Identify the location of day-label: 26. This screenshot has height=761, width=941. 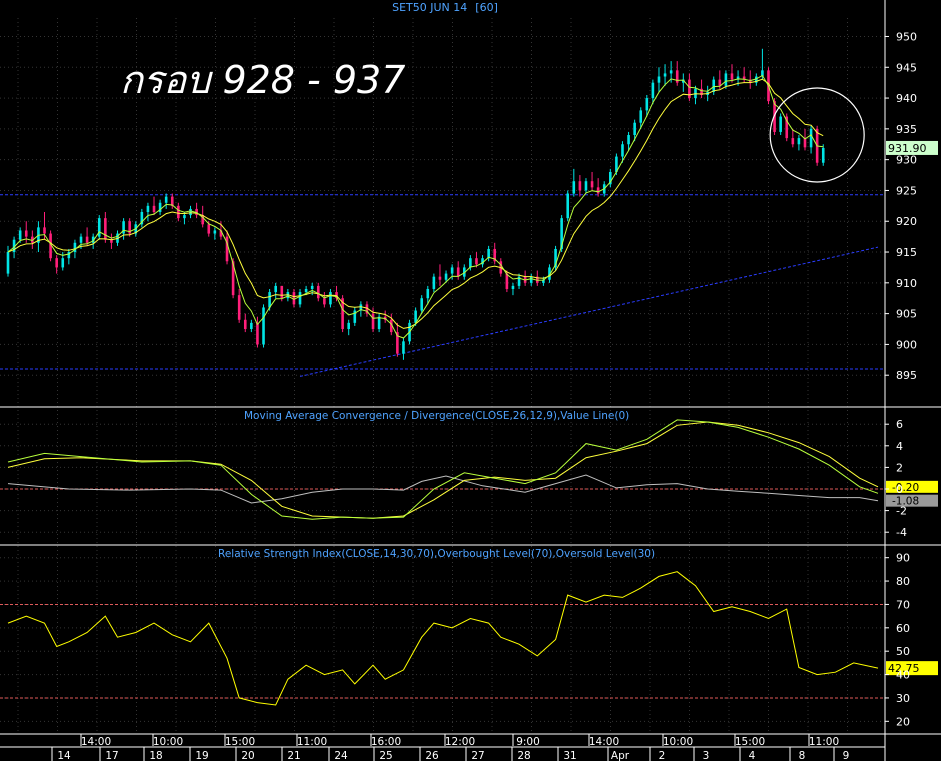
(432, 755).